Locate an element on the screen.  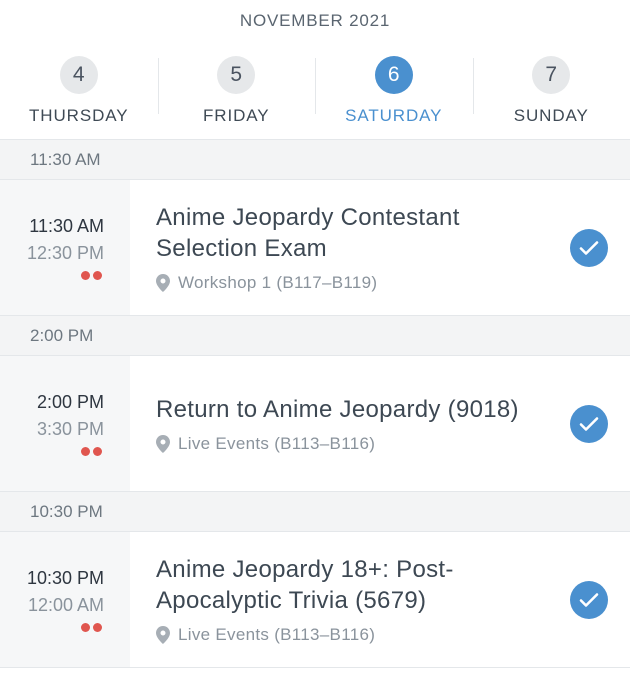
day-thursday: 4 THURSDAY is located at coordinates (79, 89).